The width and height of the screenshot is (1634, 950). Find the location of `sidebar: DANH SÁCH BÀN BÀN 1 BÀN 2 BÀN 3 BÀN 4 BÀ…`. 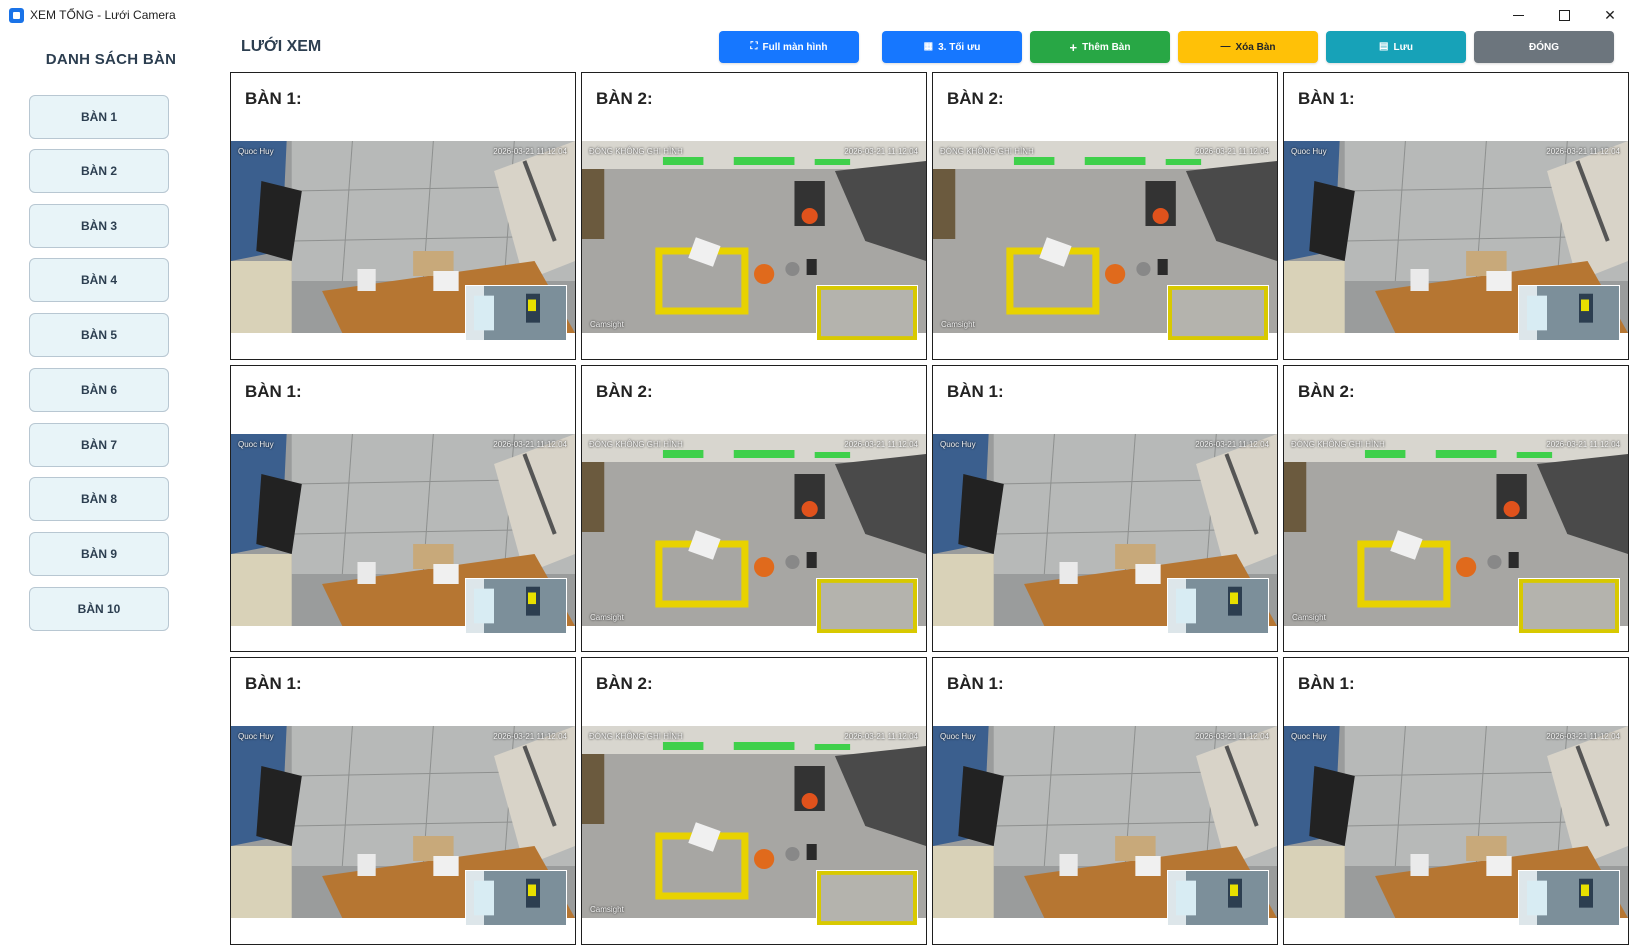

sidebar: DANH SÁCH BÀN BÀN 1 BÀN 2 BÀN 3 BÀN 4 BÀ… is located at coordinates (110, 490).